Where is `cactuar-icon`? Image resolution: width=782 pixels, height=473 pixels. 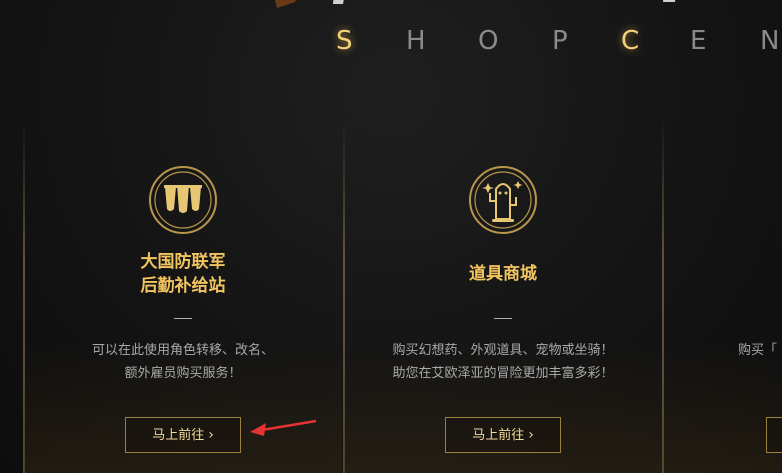
cactuar-icon is located at coordinates (503, 200).